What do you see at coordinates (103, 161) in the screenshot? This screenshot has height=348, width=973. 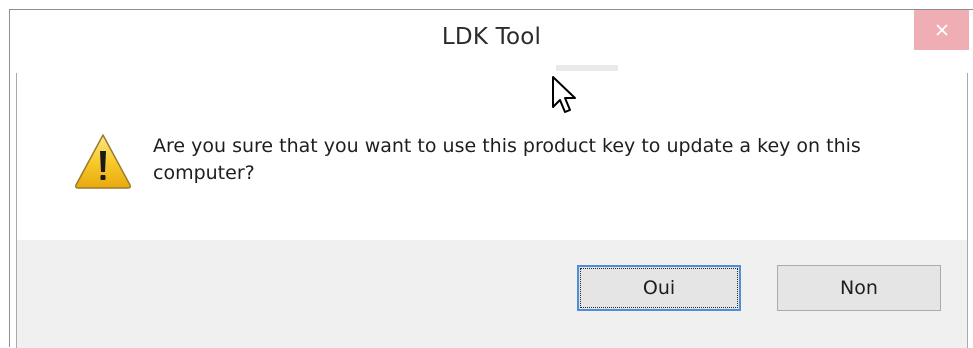 I see `warning-icon` at bounding box center [103, 161].